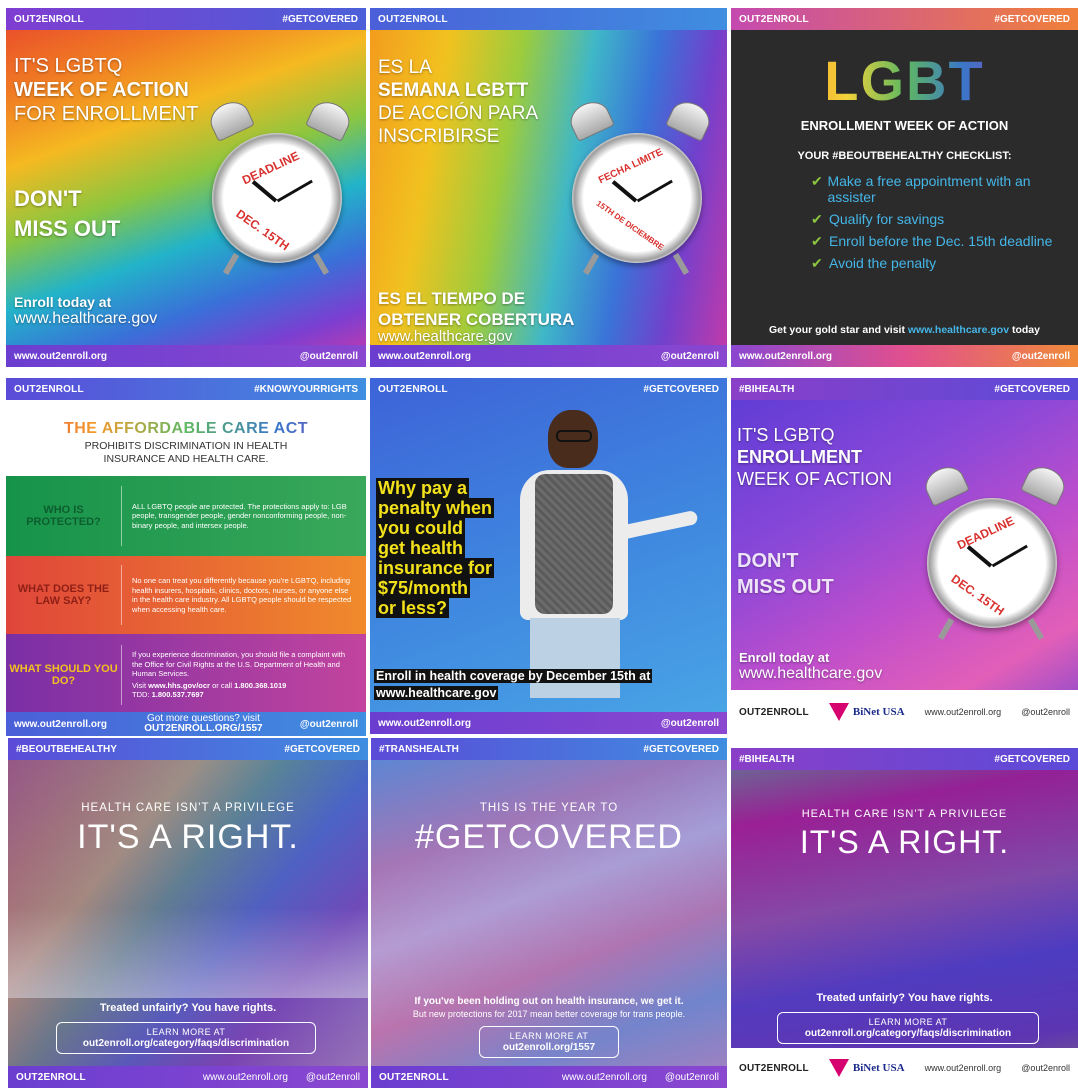 This screenshot has width=1078, height=1088. Describe the element at coordinates (439, 136) in the screenshot. I see `headline-line-4: INSCRIBIRSE` at that location.